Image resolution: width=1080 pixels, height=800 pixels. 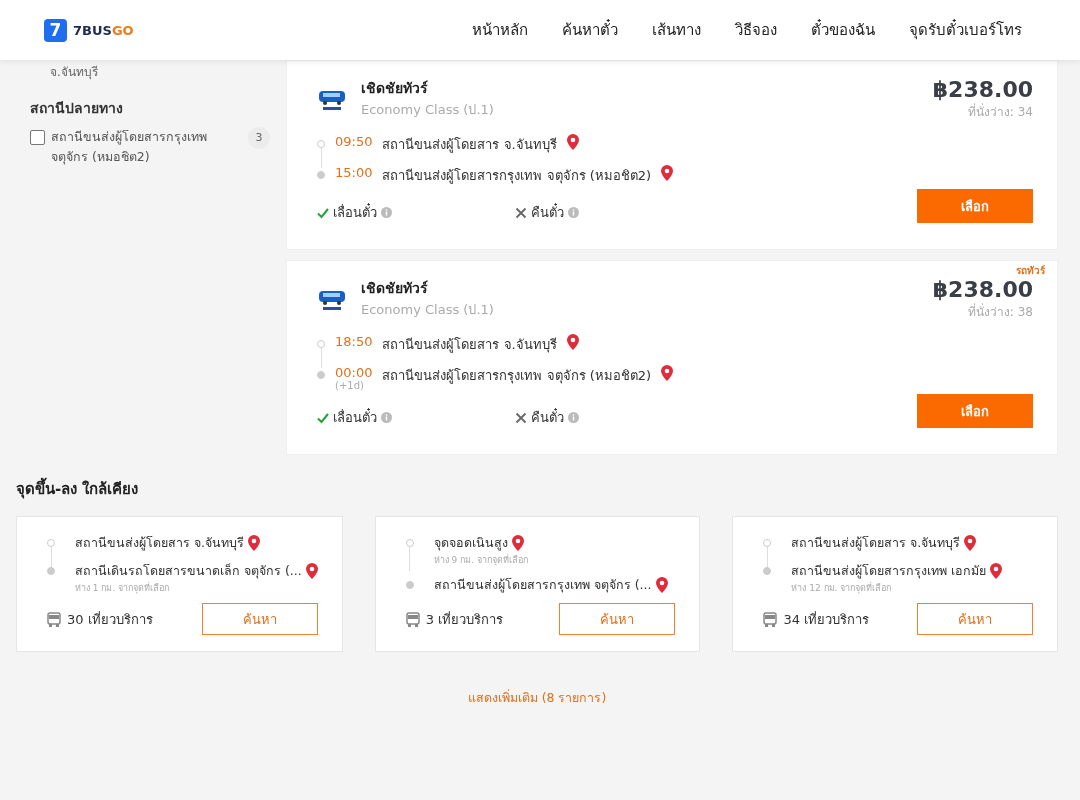 I want to click on distance-note: ห่าง 9 กม. จากจุดที่เลือก, so click(x=480, y=560).